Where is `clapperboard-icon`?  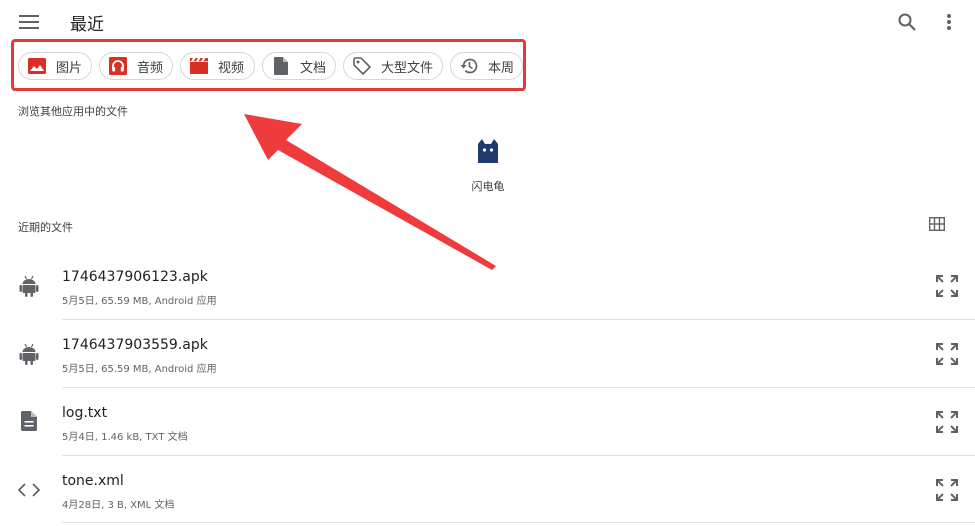
clapperboard-icon is located at coordinates (199, 66).